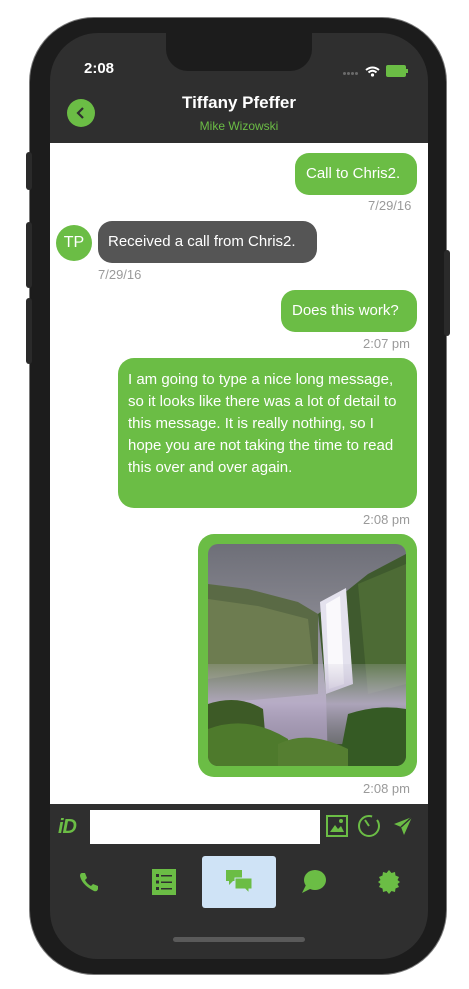 This screenshot has height=989, width=469. I want to click on attach-image-button, so click(337, 826).